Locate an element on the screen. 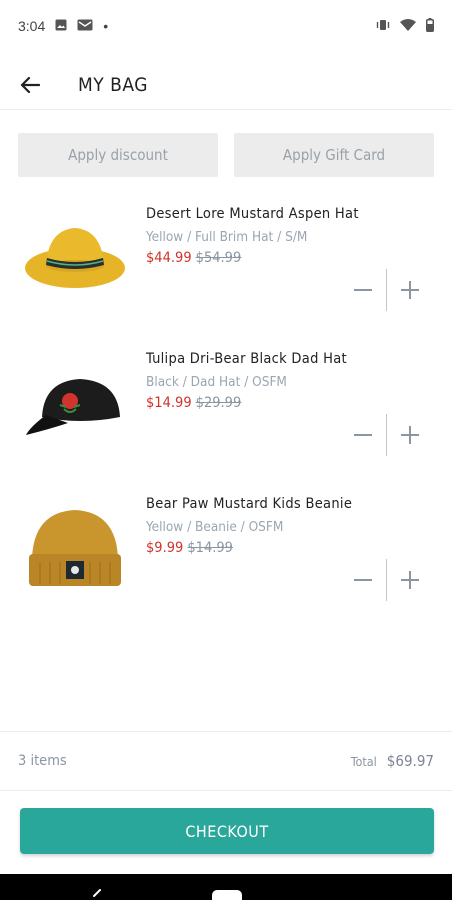  item-prices: $14.99 $29.99 is located at coordinates (193, 403).